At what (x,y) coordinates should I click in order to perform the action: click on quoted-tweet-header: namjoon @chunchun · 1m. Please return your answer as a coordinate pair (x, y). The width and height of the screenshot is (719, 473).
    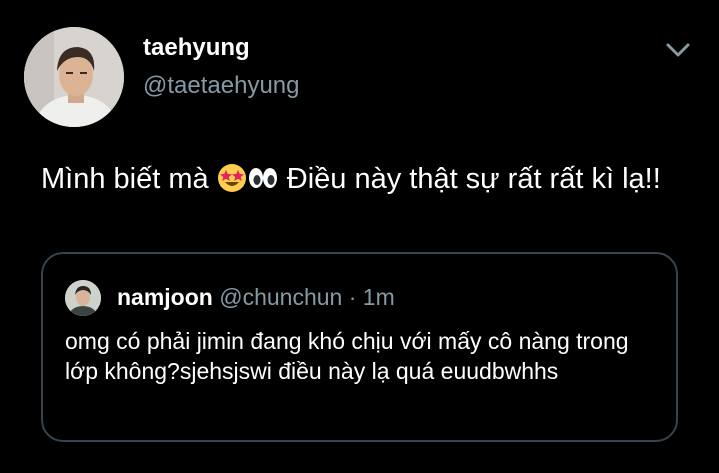
    Looking at the image, I should click on (256, 297).